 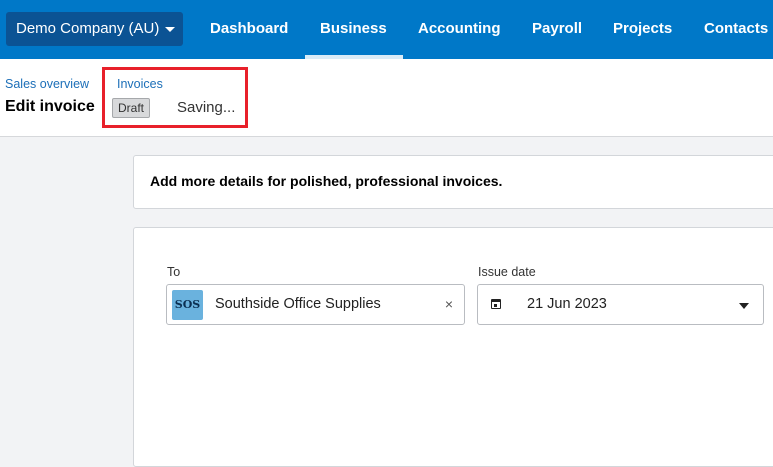 I want to click on issue-date-label: Issue date, so click(x=507, y=272).